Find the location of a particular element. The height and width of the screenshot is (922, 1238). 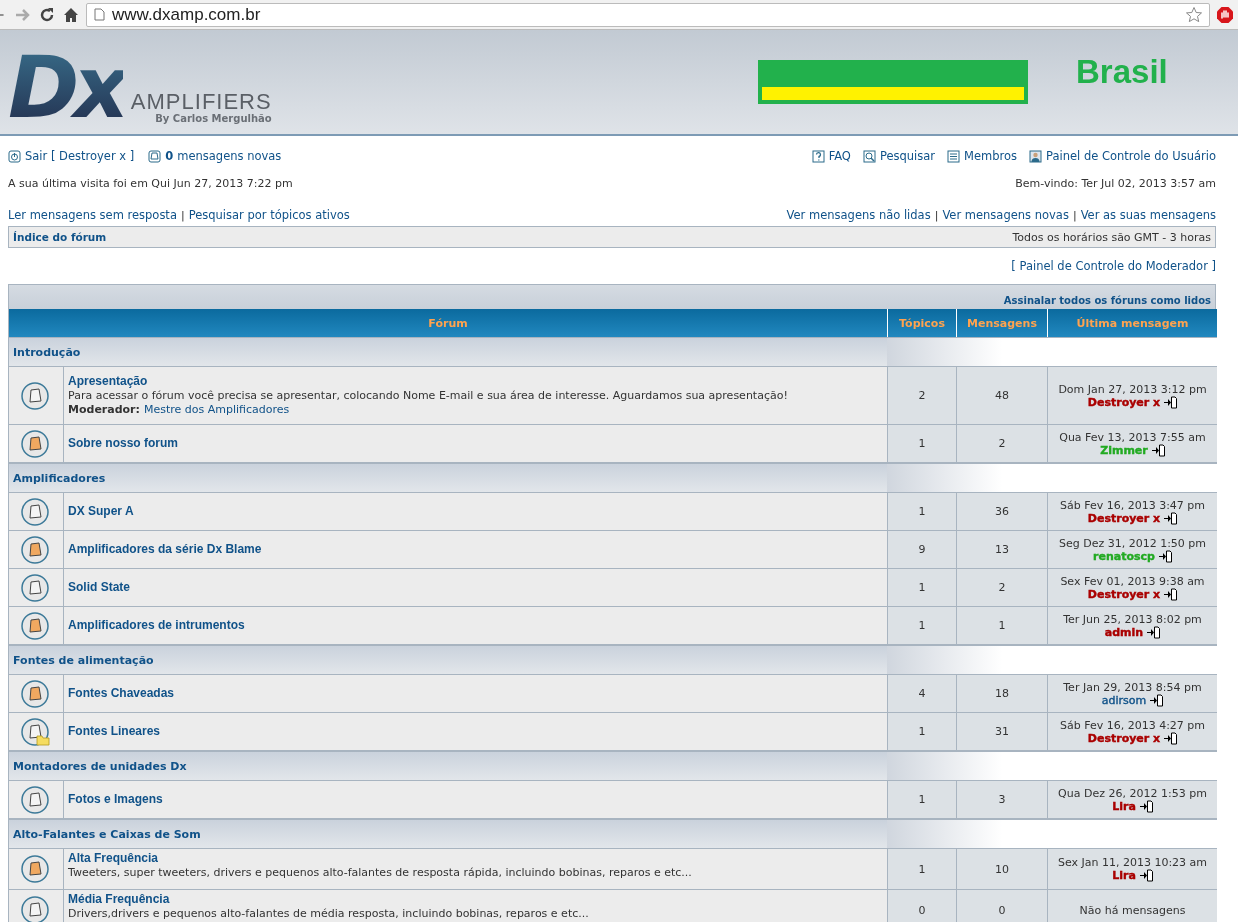

new-messages-link: 0 mensagens novas is located at coordinates (215, 156).